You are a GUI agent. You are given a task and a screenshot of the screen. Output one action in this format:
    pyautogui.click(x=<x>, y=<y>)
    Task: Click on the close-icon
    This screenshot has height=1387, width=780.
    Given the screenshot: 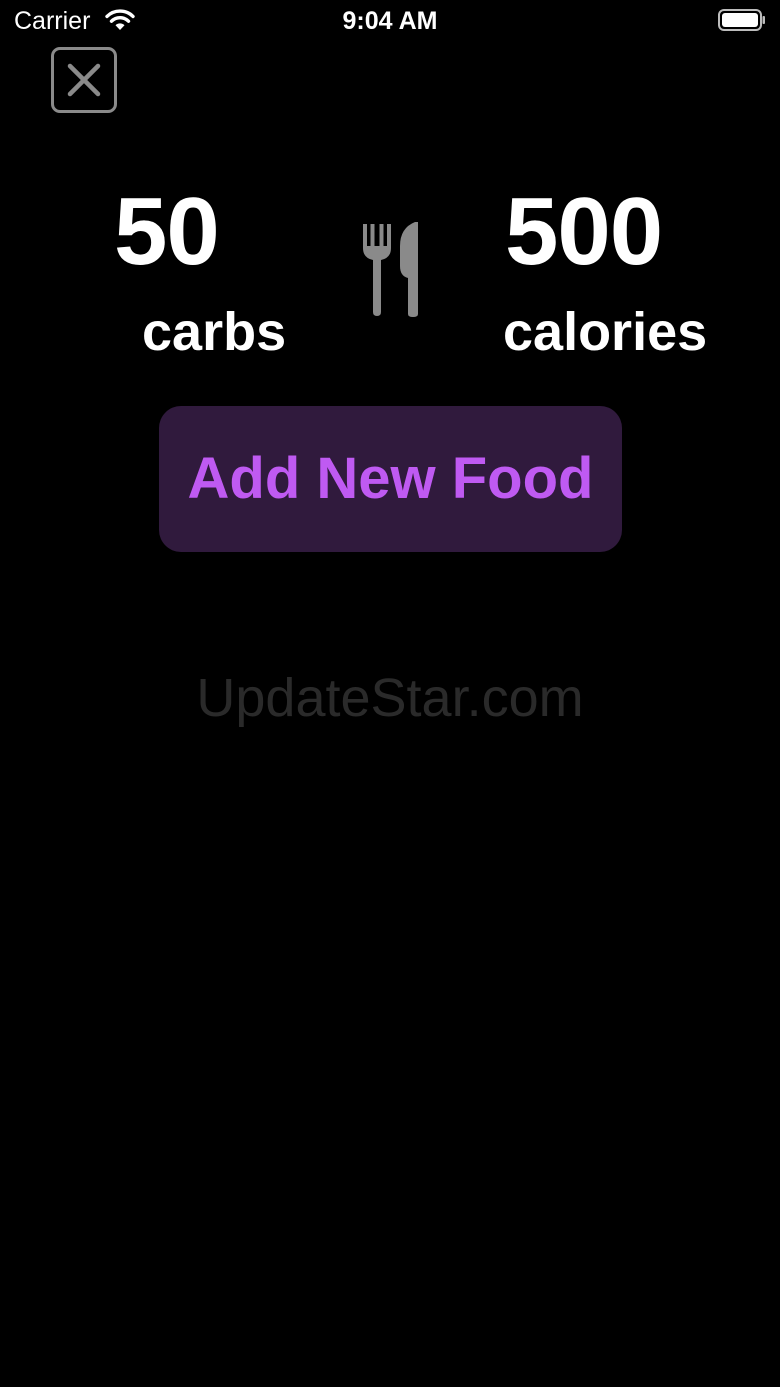 What is the action you would take?
    pyautogui.click(x=84, y=80)
    